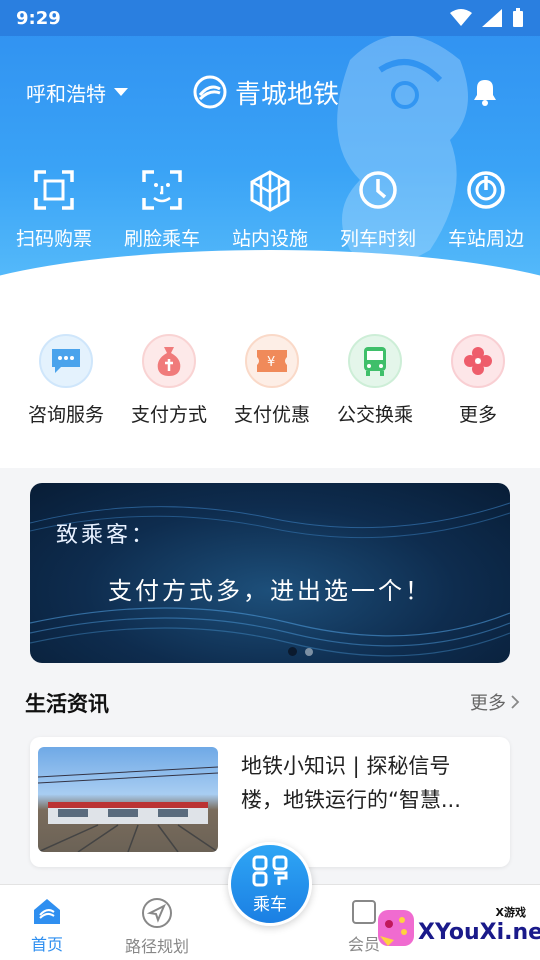 This screenshot has width=540, height=960. I want to click on quick-label: 站内设施, so click(269, 239).